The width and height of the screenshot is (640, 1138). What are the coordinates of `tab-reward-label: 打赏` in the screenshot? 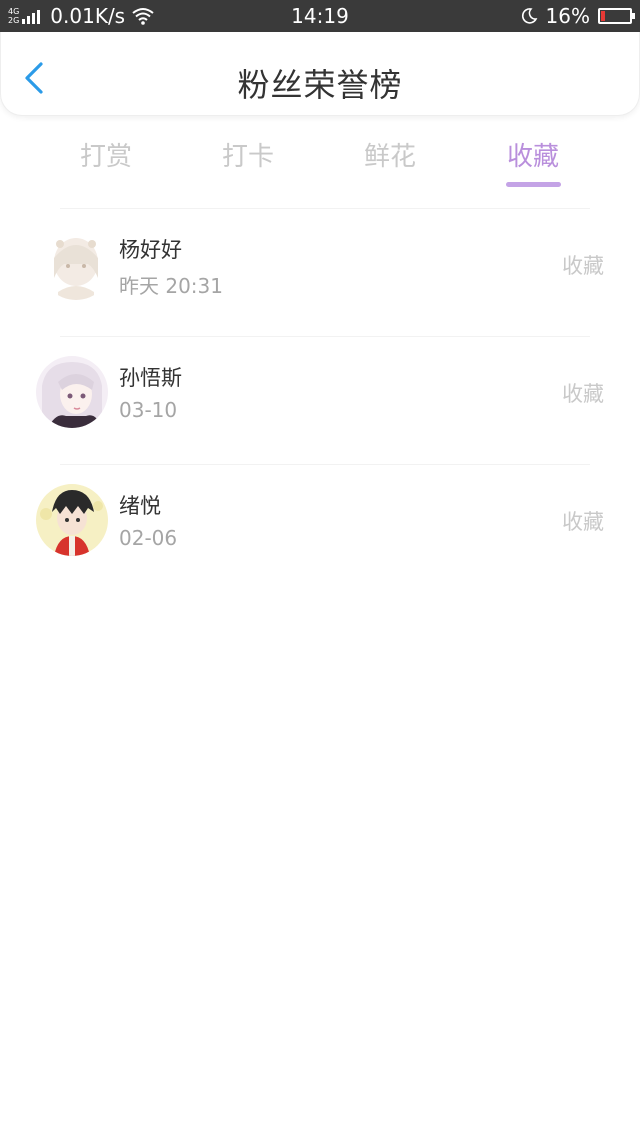 It's located at (105, 157).